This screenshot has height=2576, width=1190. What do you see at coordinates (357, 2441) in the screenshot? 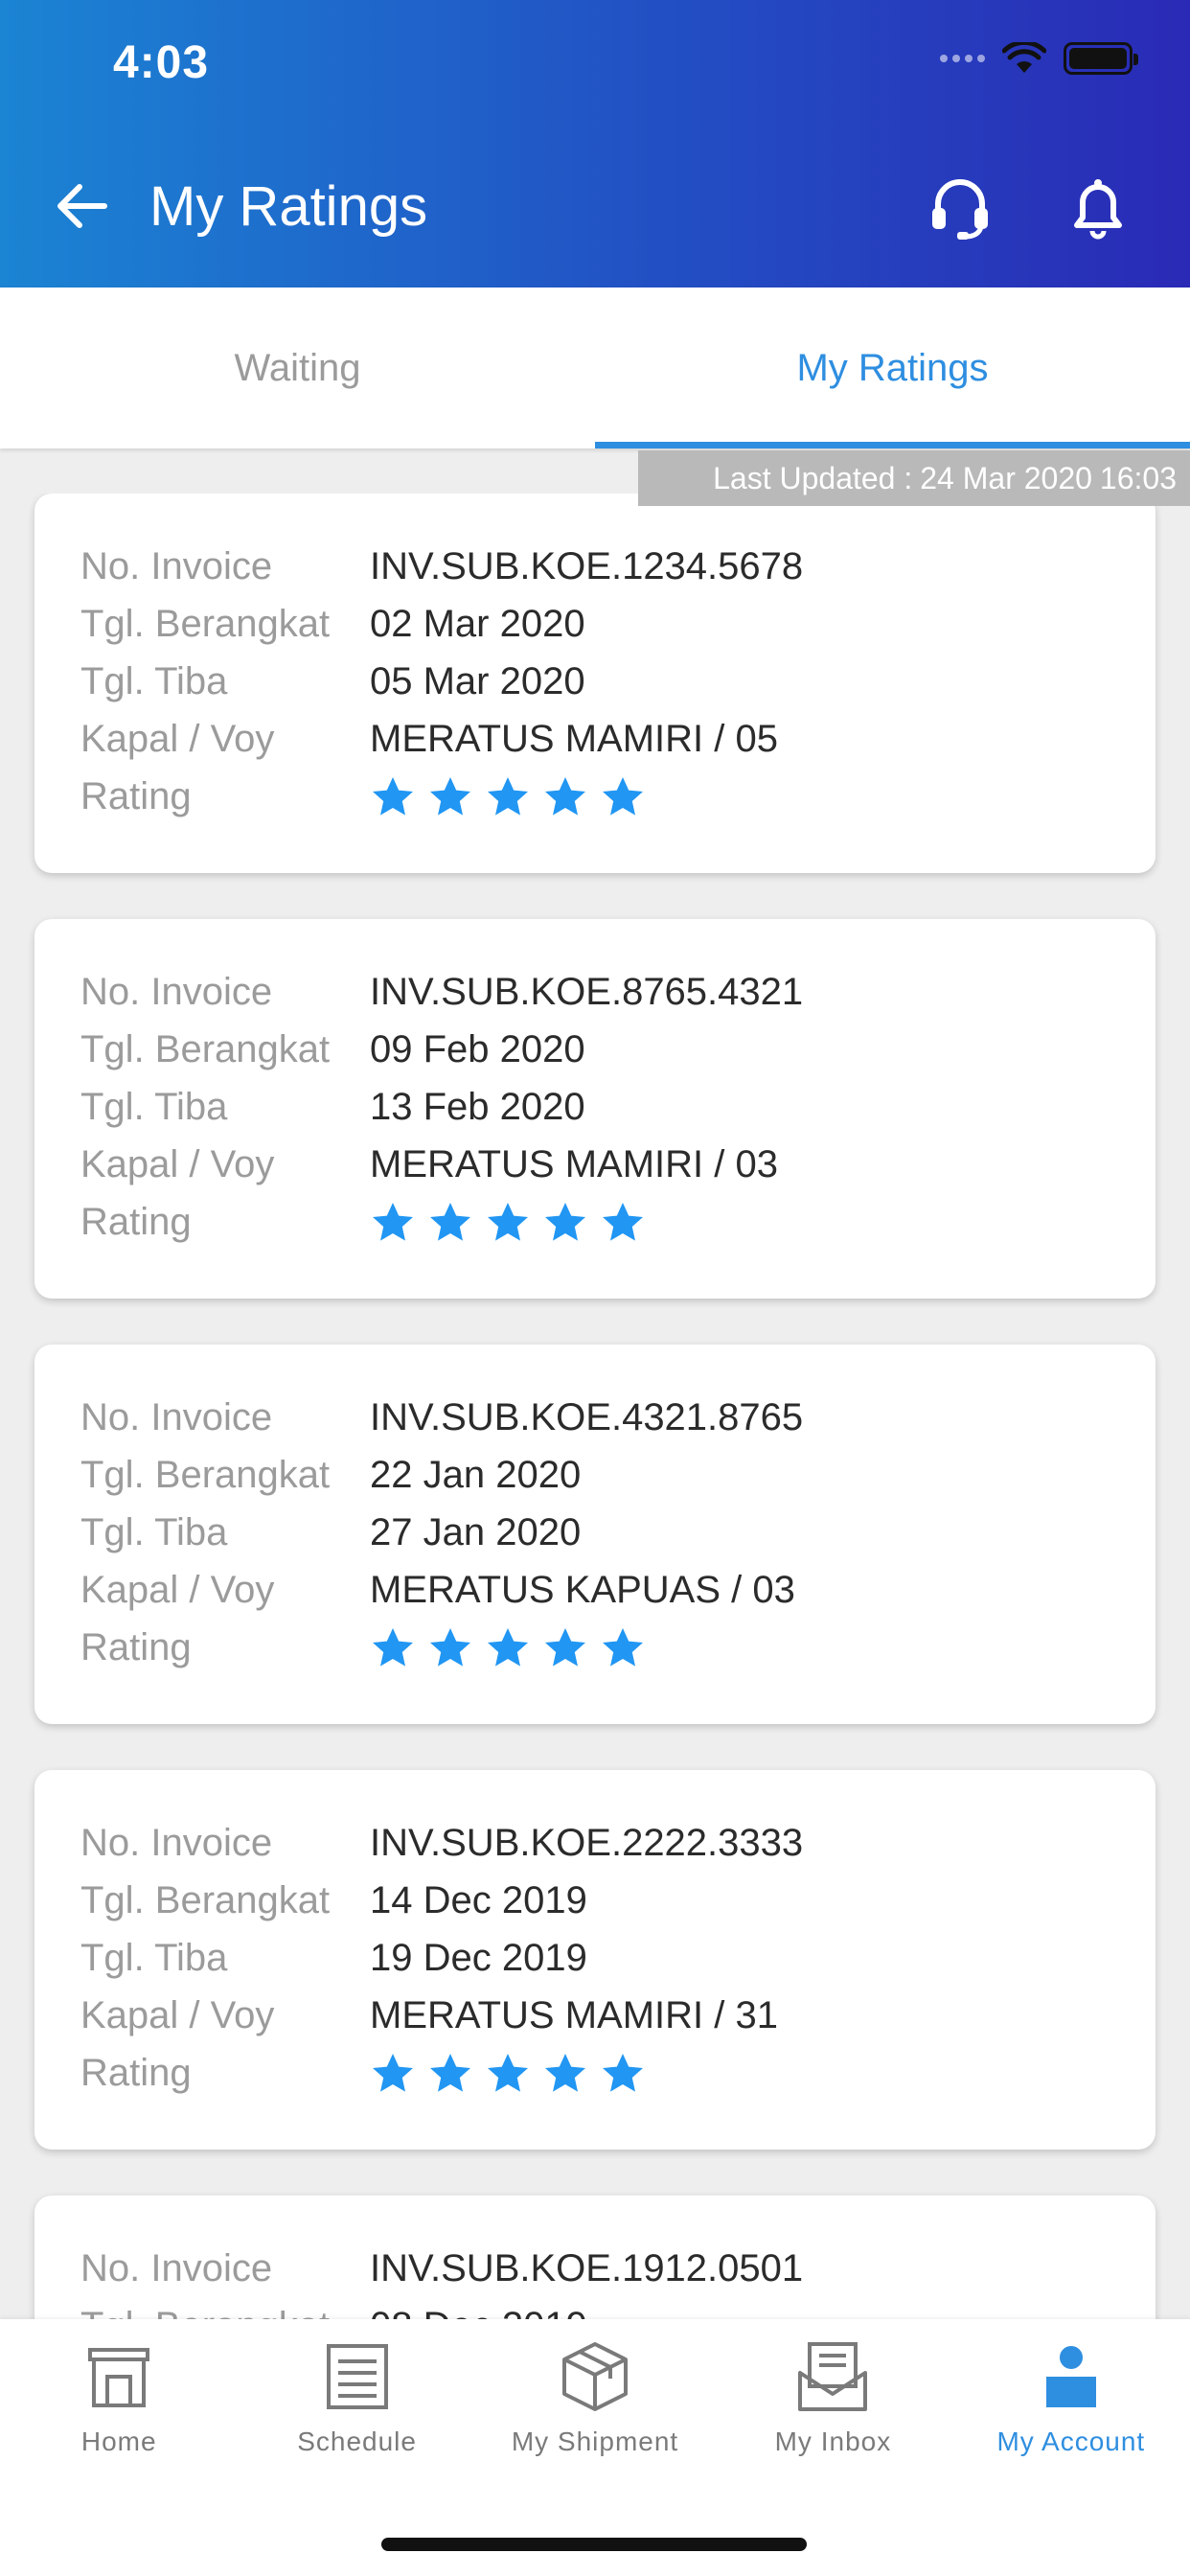
I see `nav-schedule-label: Schedule` at bounding box center [357, 2441].